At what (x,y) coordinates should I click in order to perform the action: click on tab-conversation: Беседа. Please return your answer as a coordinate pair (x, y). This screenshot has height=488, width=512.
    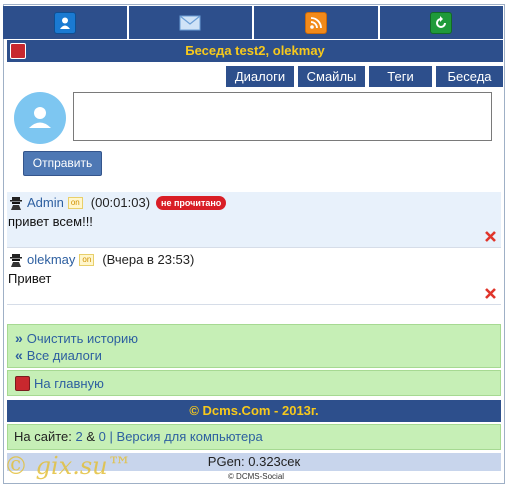
    Looking at the image, I should click on (469, 76).